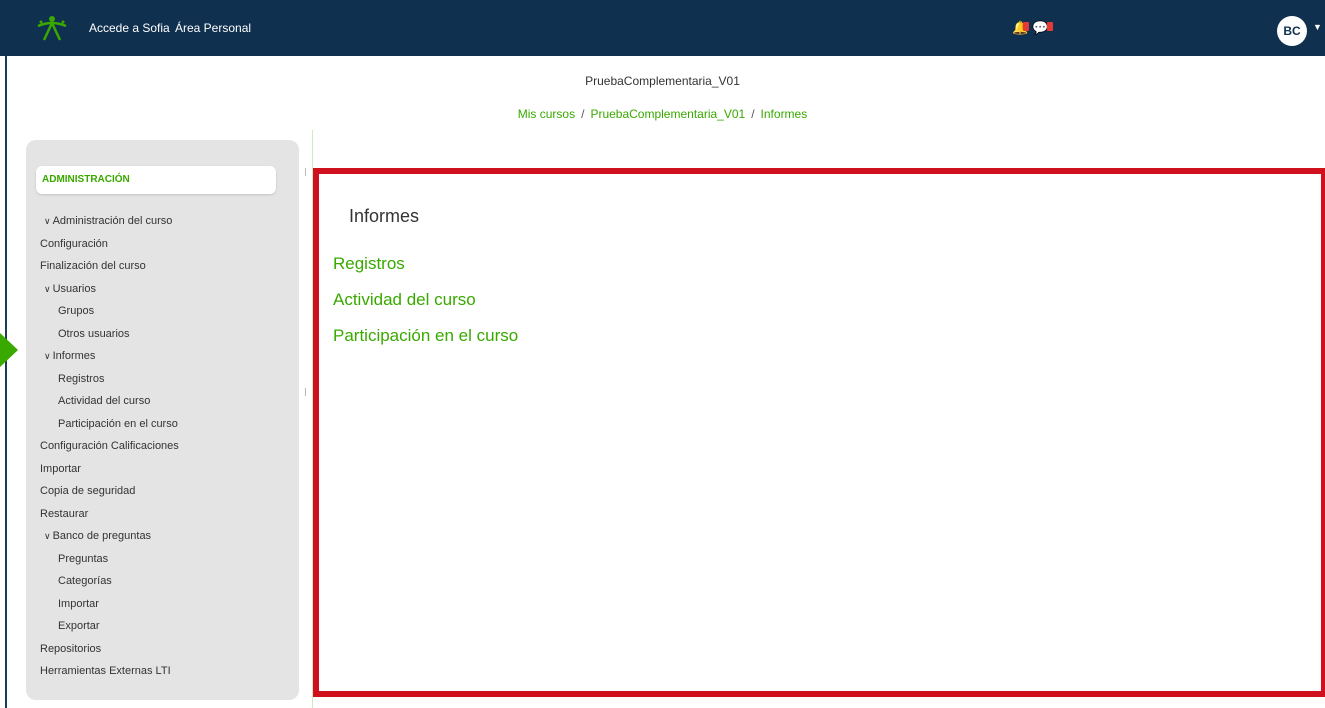 This screenshot has width=1325, height=708. What do you see at coordinates (109, 671) in the screenshot?
I see `sidebar-item-herramientas-lti: Herramientas Externas LTI` at bounding box center [109, 671].